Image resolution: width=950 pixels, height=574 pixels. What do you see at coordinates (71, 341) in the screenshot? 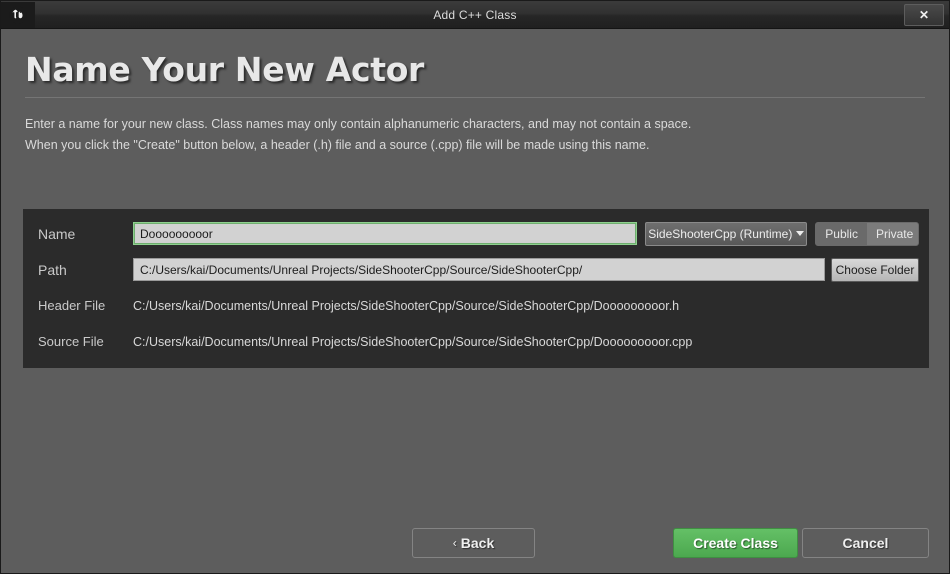
I see `source-file-label: Source File` at bounding box center [71, 341].